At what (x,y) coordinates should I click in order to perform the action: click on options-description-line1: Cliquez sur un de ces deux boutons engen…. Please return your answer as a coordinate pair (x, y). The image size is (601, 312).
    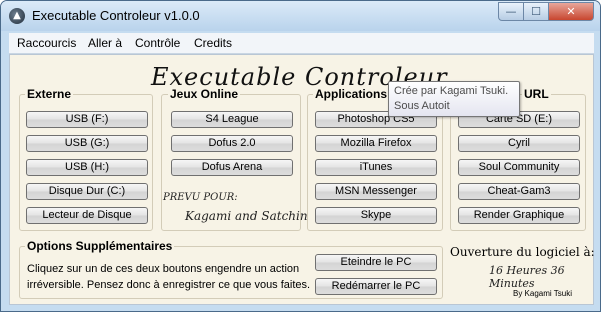
    Looking at the image, I should click on (163, 269).